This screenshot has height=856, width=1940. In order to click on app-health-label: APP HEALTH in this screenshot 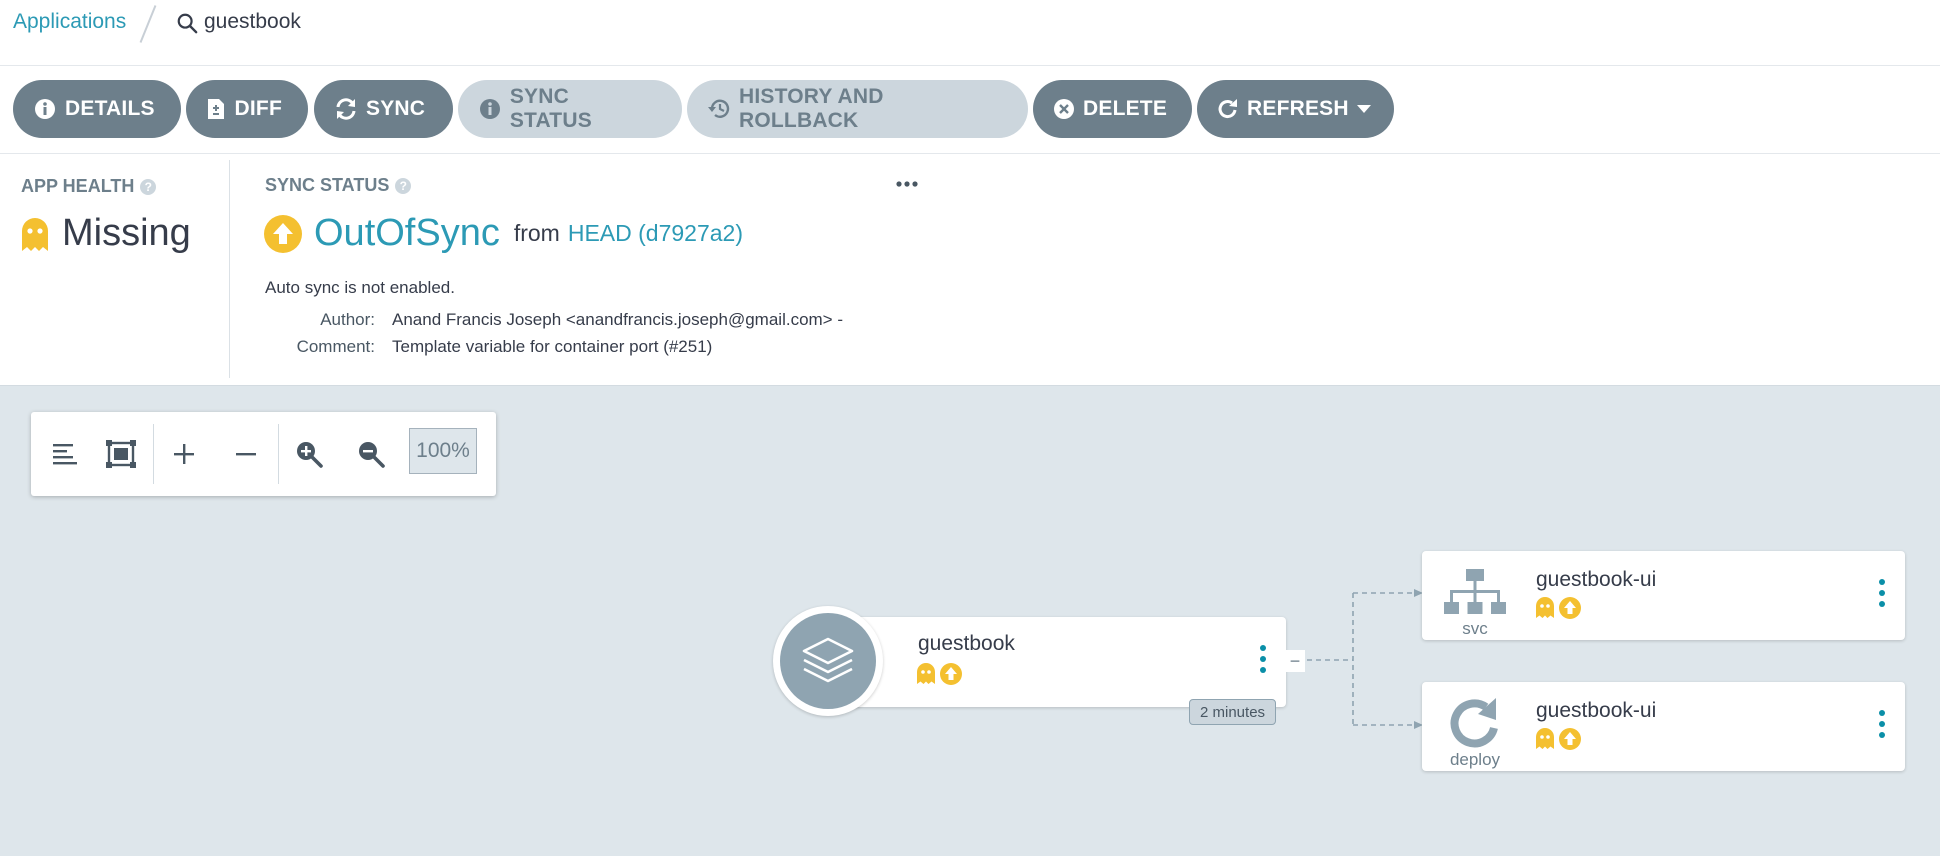, I will do `click(78, 186)`.